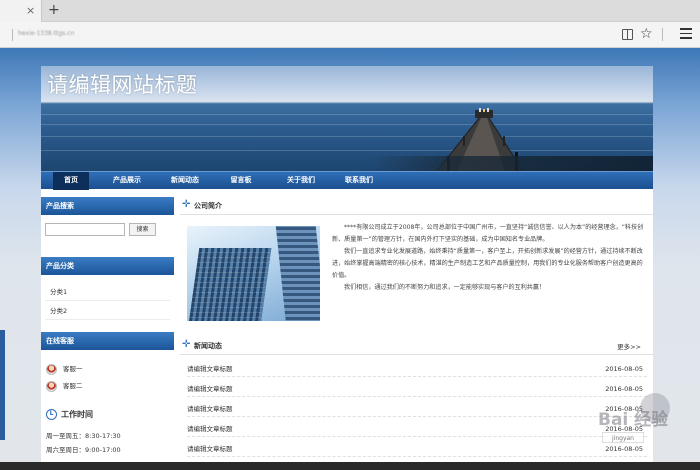  What do you see at coordinates (107, 266) in the screenshot?
I see `product-category-heading: 产品分类` at bounding box center [107, 266].